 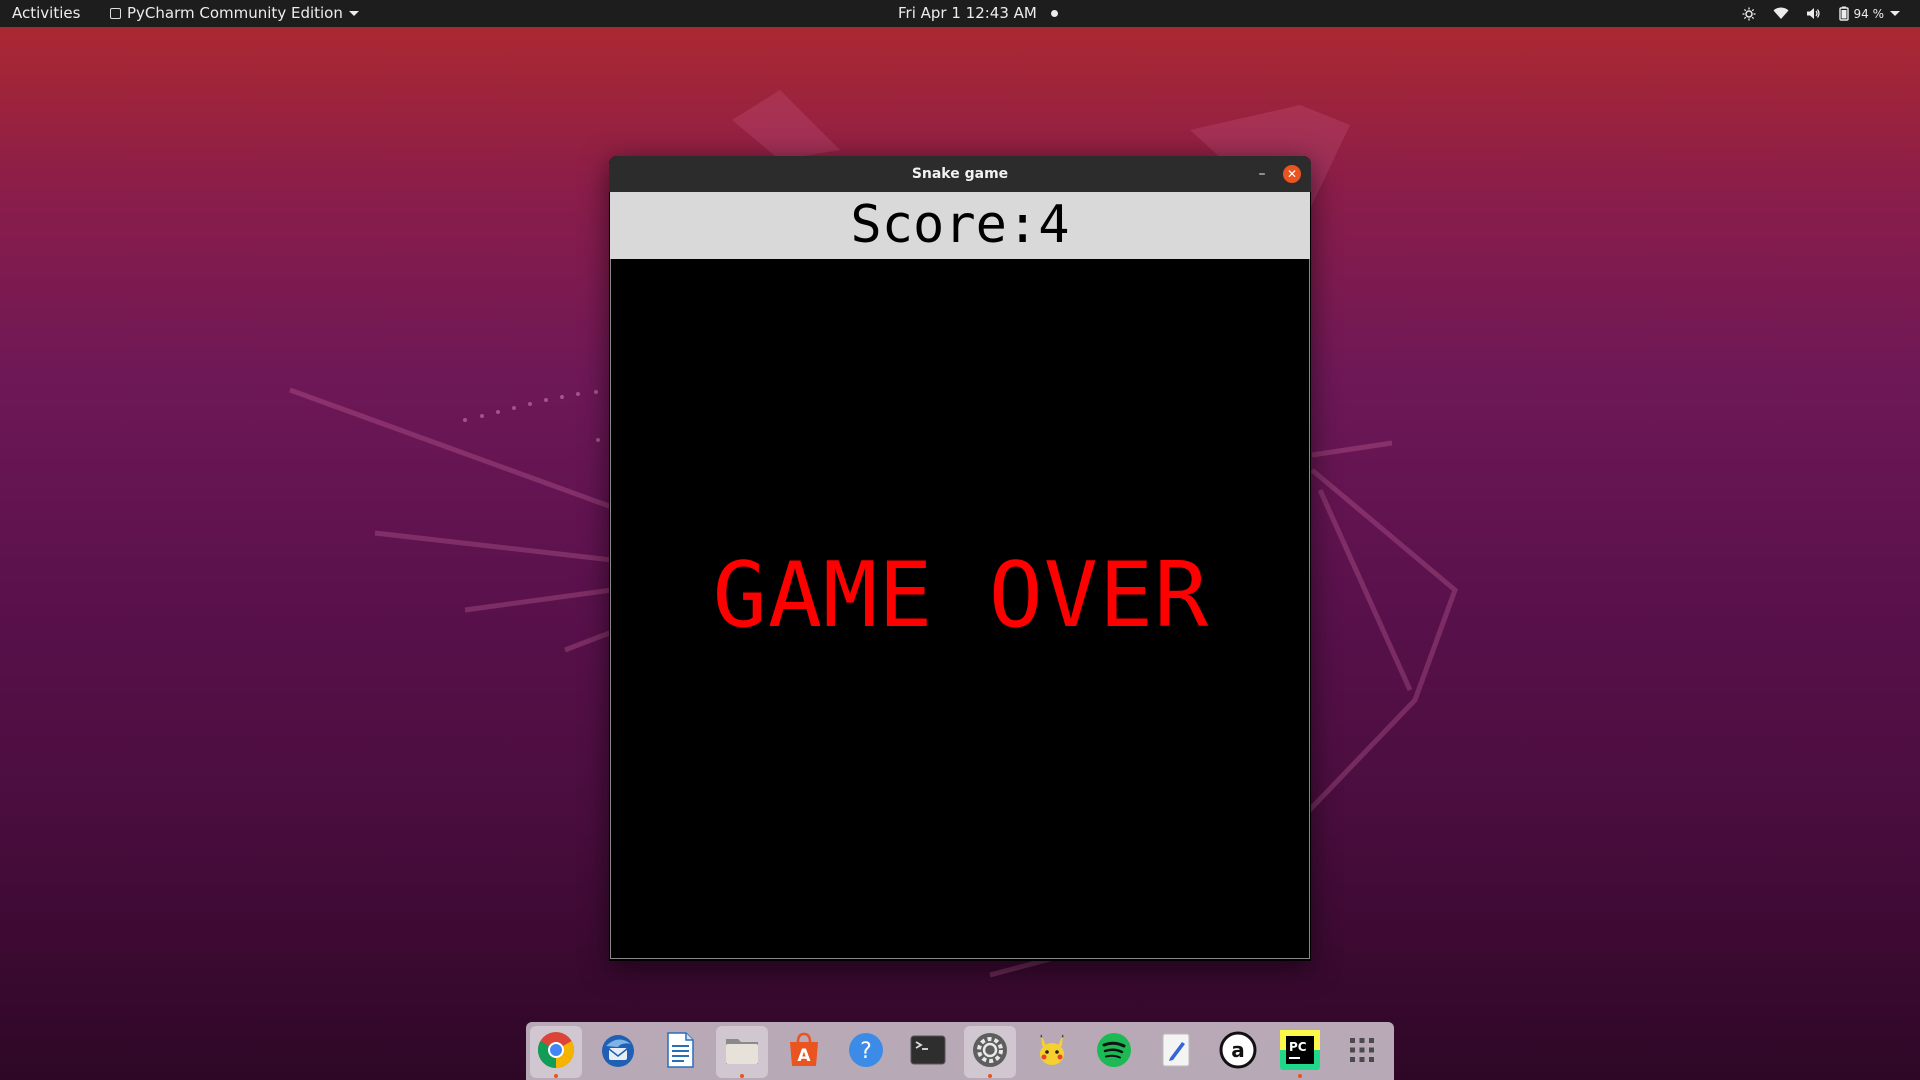 I want to click on app-menu-label: PyCharm Community Edition, so click(x=235, y=13).